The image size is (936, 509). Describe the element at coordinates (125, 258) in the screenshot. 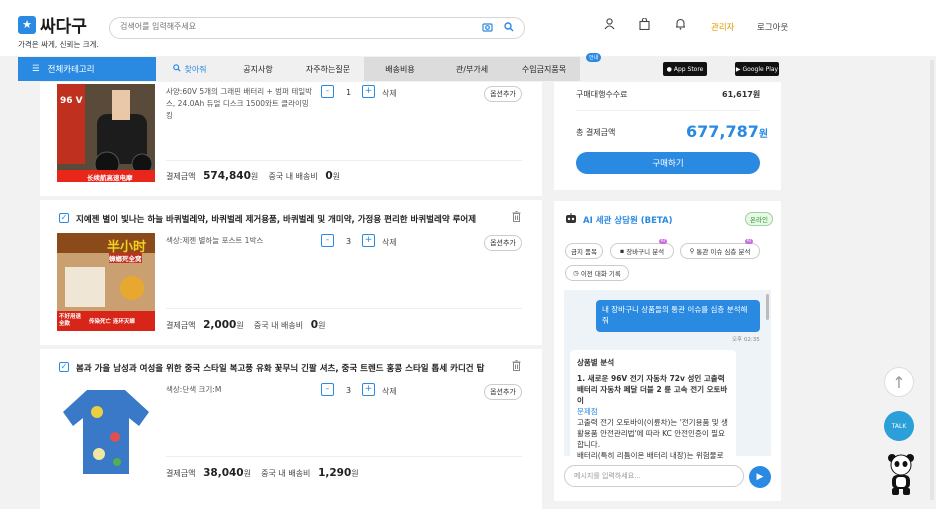

I see `thumb-label: 蟑螂死全窝` at that location.